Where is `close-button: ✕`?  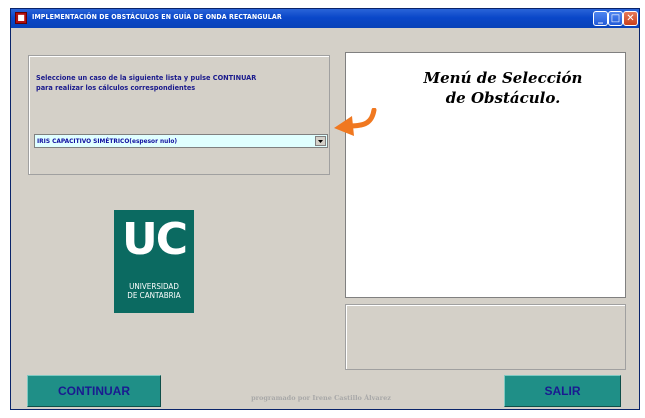 close-button: ✕ is located at coordinates (630, 18).